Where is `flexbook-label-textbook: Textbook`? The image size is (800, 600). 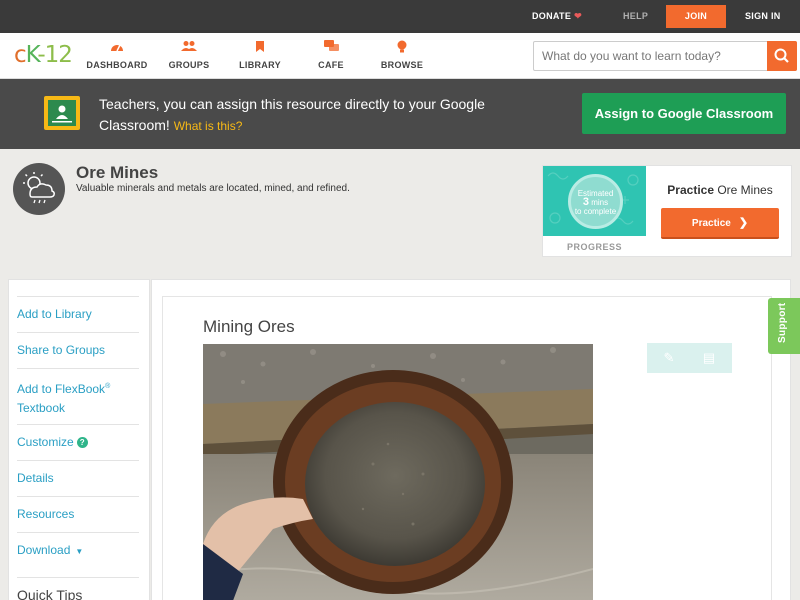
flexbook-label-textbook: Textbook is located at coordinates (41, 408).